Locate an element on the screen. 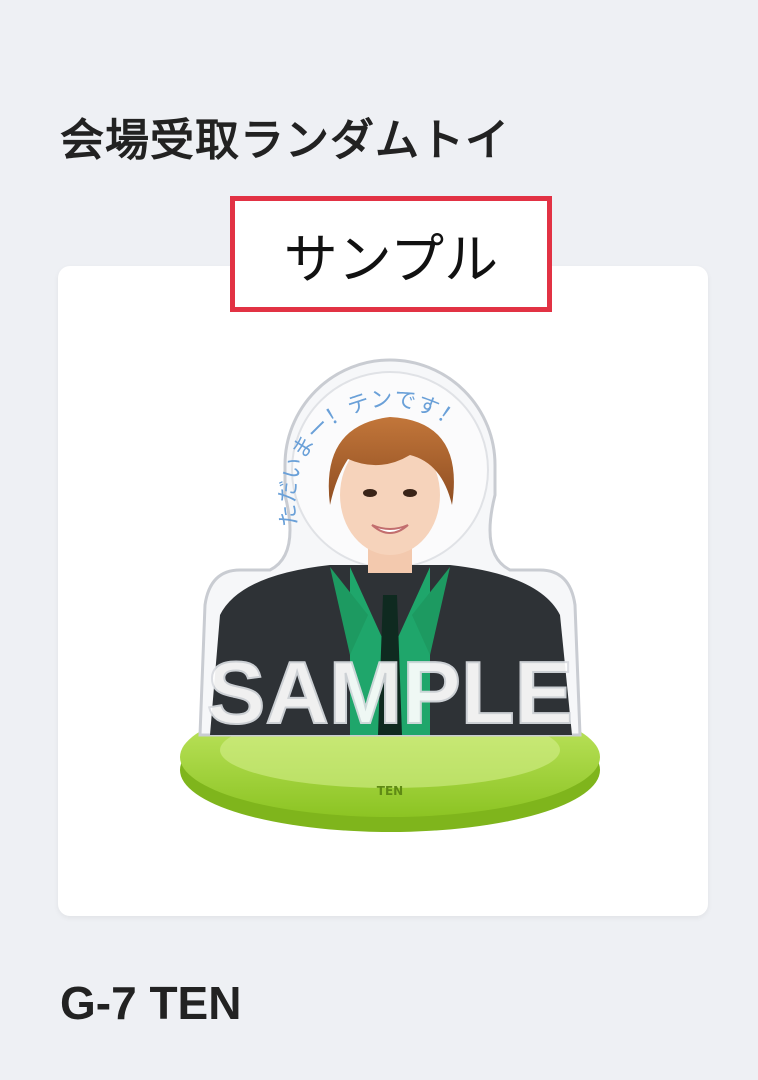  page-title: 会場受取ランダムトイ is located at coordinates (285, 140).